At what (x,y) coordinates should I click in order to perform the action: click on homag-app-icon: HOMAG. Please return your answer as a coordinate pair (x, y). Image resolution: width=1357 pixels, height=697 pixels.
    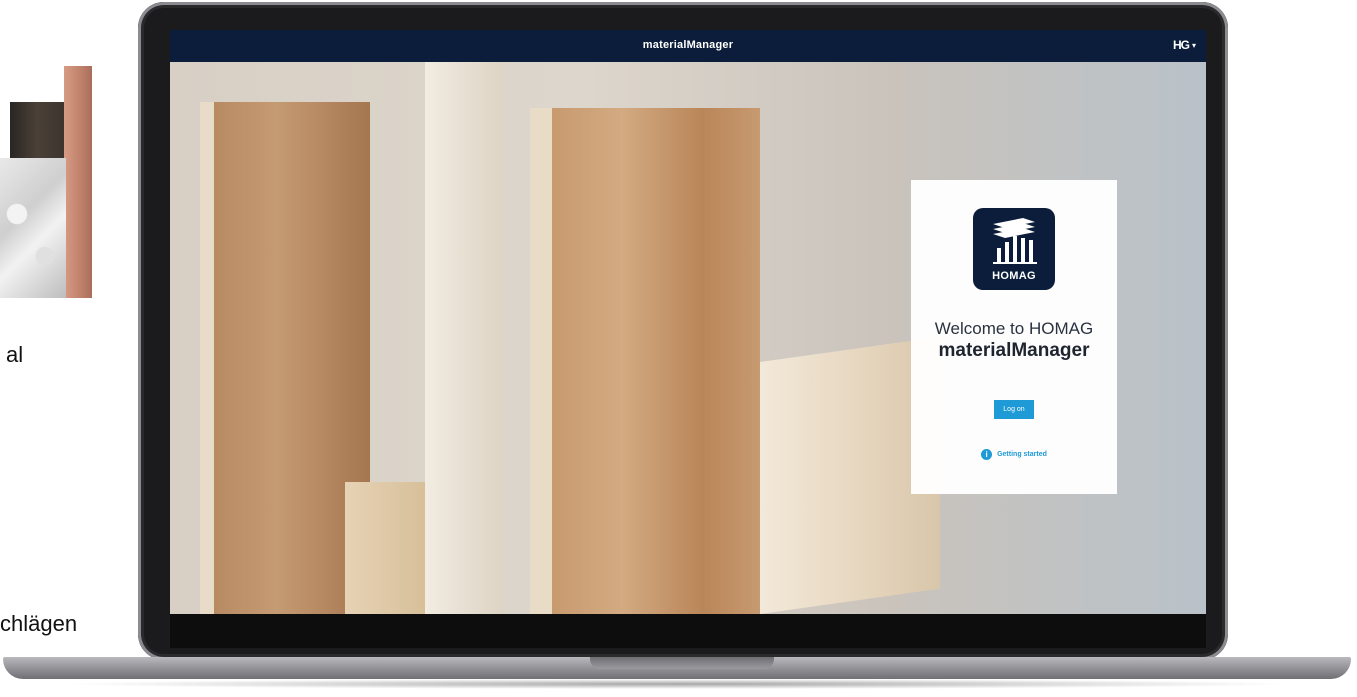
    Looking at the image, I should click on (1014, 249).